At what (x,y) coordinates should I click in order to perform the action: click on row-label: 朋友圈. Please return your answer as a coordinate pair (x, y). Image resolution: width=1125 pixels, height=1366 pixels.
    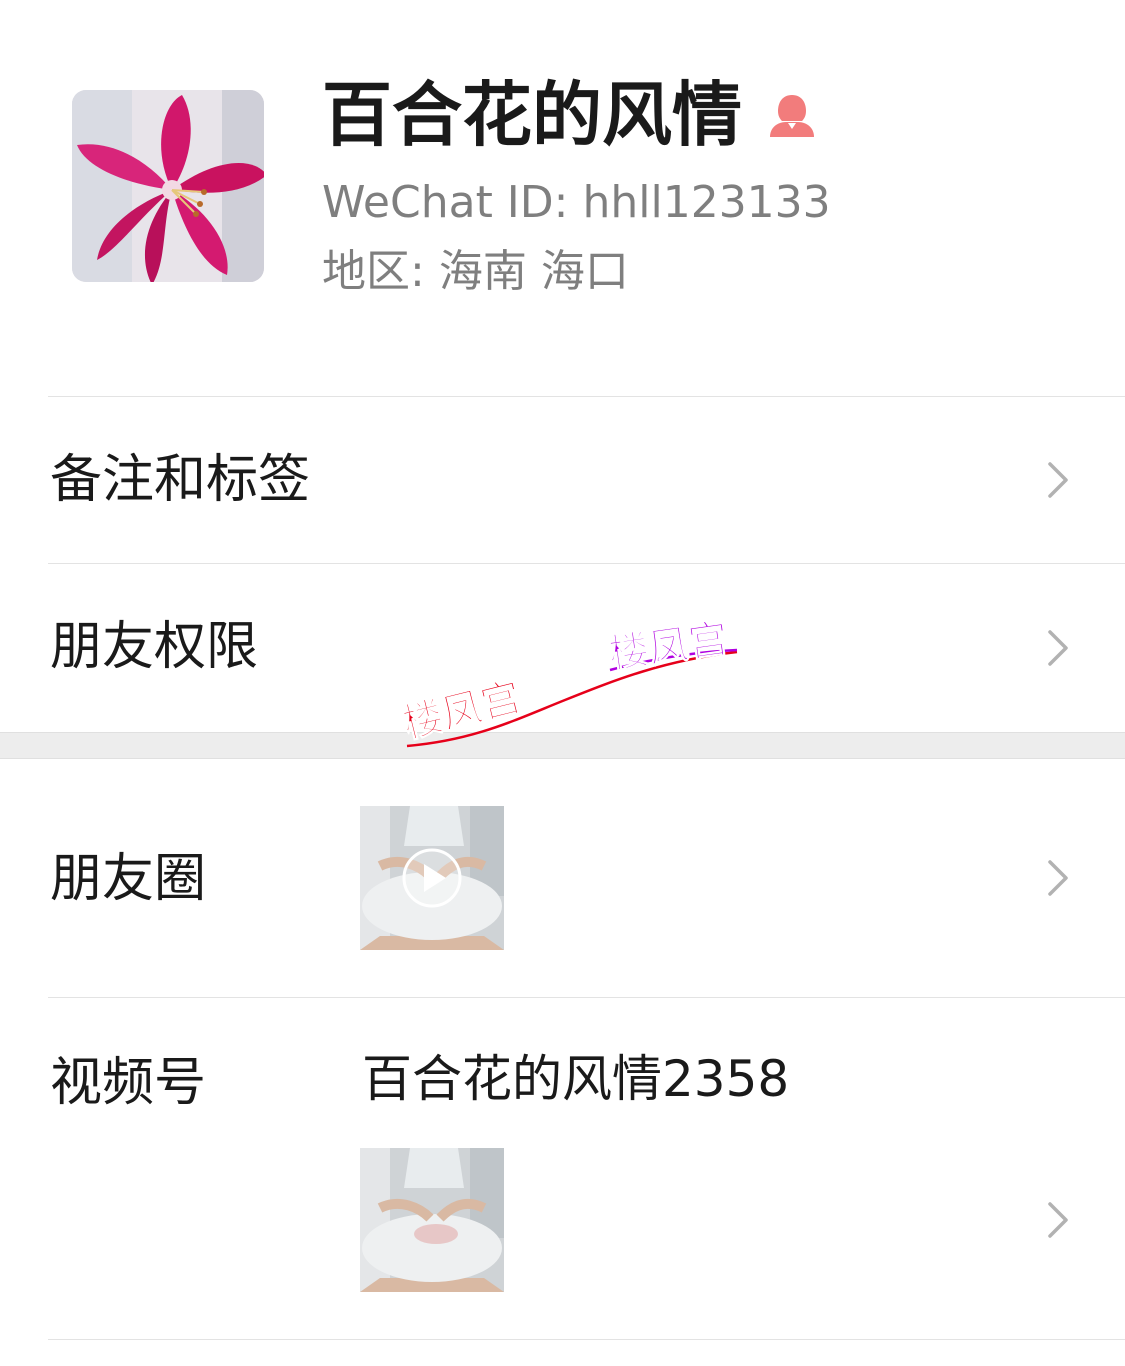
    Looking at the image, I should click on (128, 879).